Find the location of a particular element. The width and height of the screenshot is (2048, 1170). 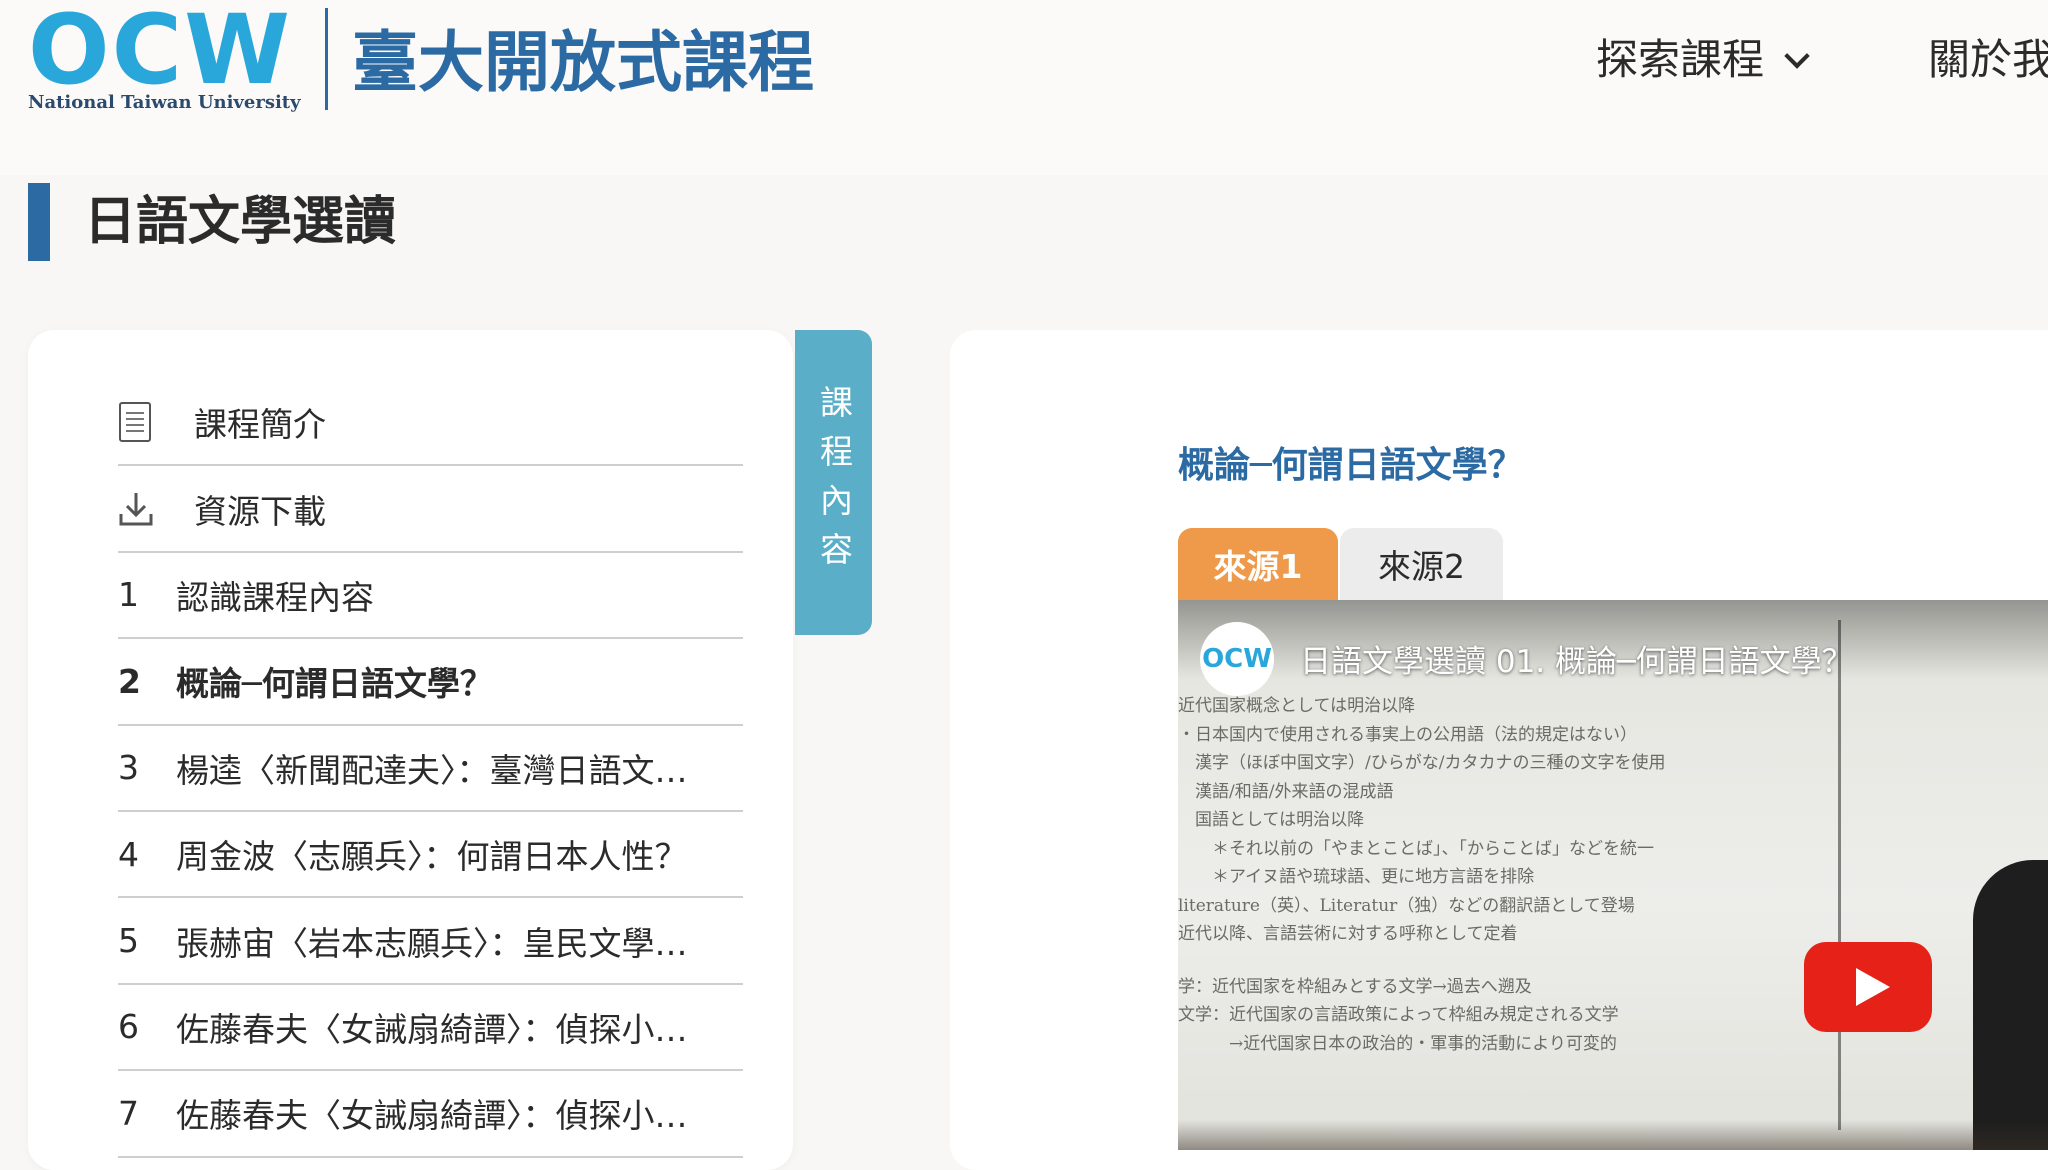

video-bottom-shade is located at coordinates (1613, 1135).